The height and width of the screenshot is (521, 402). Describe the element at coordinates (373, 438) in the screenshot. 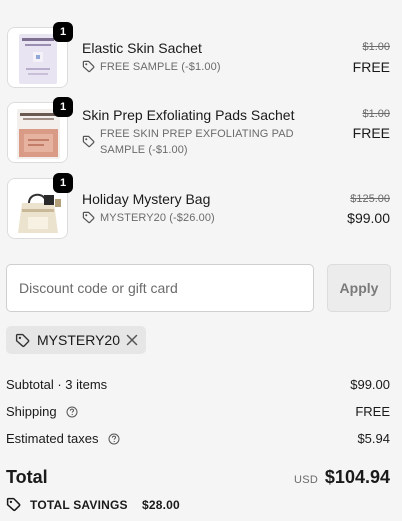

I see `taxes-value: $5.94` at that location.